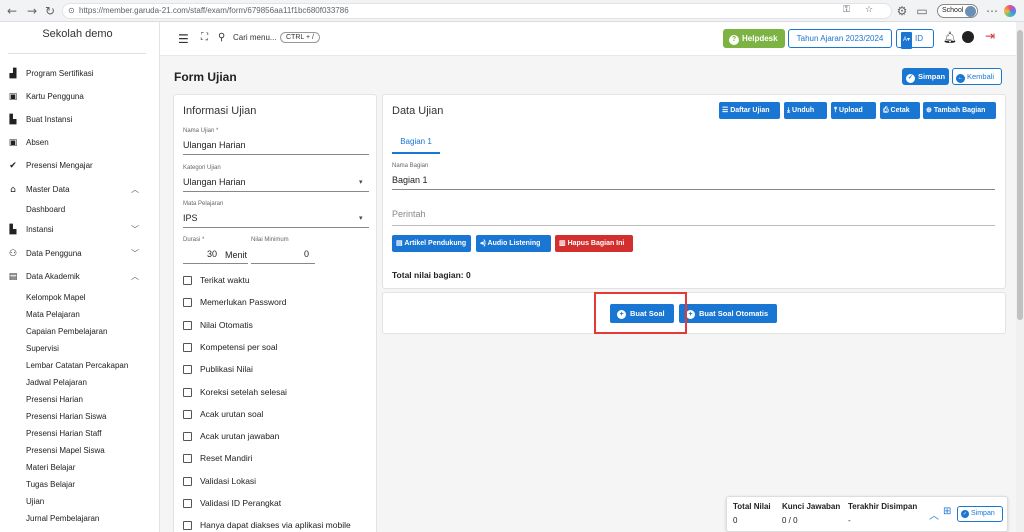 The height and width of the screenshot is (532, 1024). Describe the element at coordinates (1010, 11) in the screenshot. I see `copilot-icon` at that location.